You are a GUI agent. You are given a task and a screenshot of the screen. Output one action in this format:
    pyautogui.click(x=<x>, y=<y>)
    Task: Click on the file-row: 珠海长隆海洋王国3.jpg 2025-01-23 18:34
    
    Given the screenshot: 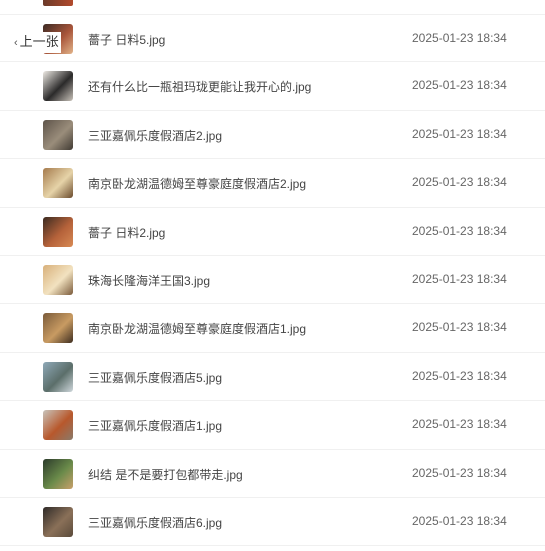 What is the action you would take?
    pyautogui.click(x=272, y=280)
    